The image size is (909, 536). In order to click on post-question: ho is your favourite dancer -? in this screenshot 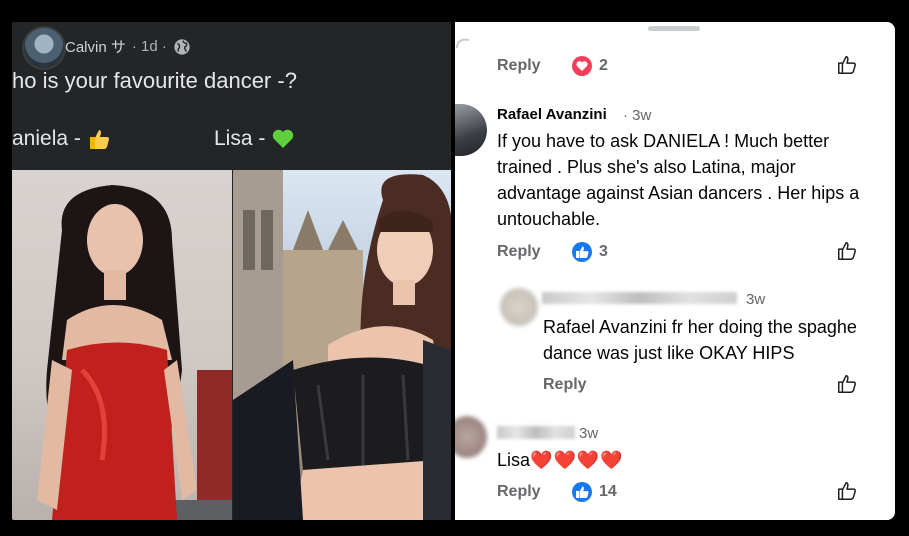, I will do `click(154, 80)`.